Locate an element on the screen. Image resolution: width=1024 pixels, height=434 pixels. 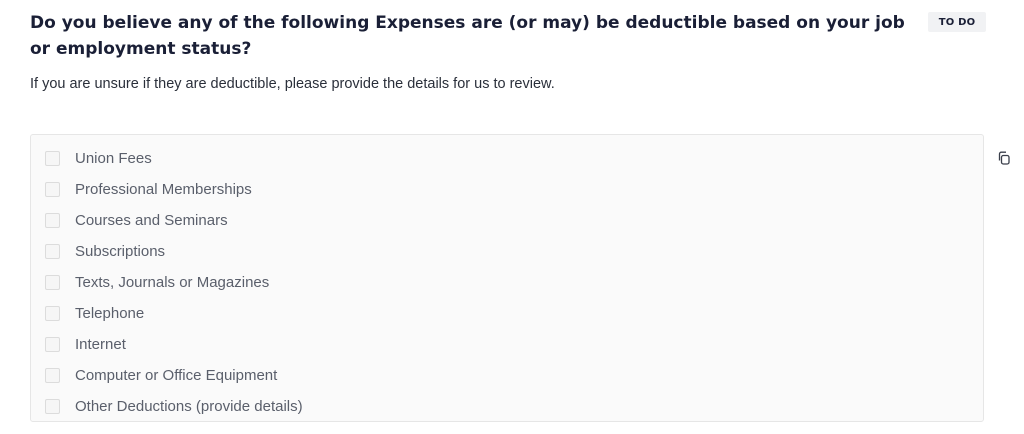
copy-icon is located at coordinates (1004, 158).